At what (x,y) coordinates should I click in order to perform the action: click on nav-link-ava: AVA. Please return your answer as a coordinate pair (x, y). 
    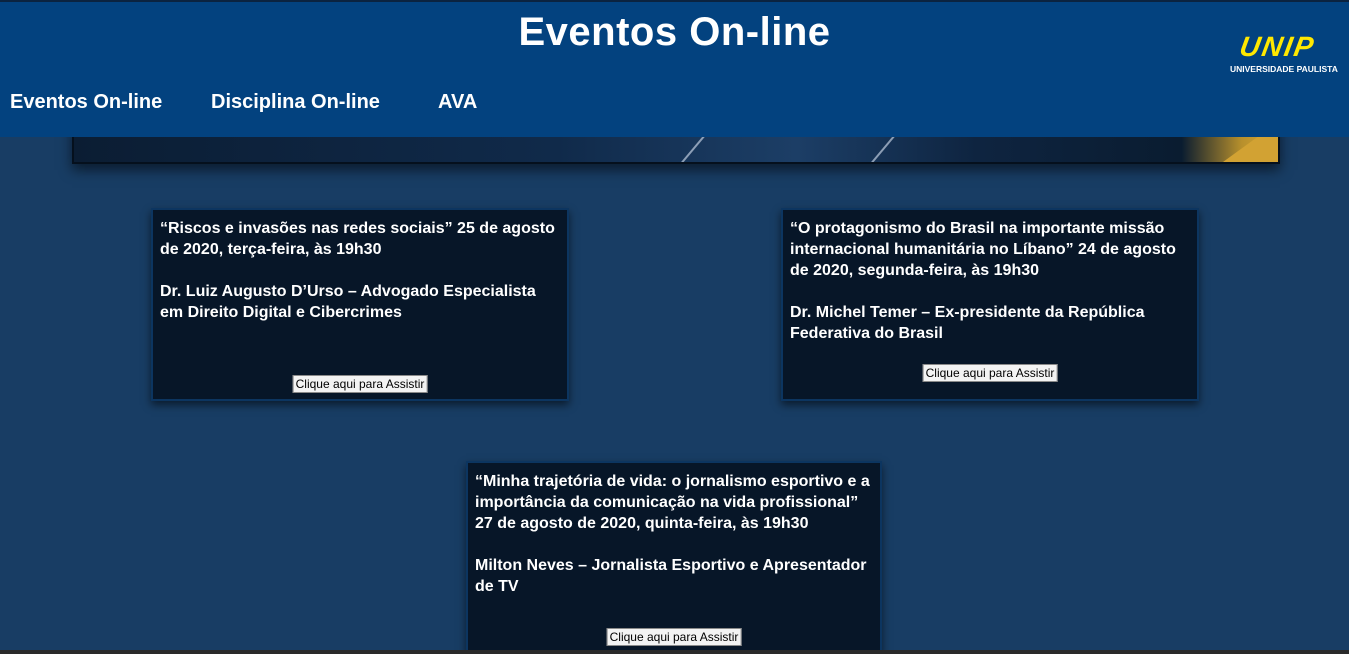
    Looking at the image, I should click on (457, 102).